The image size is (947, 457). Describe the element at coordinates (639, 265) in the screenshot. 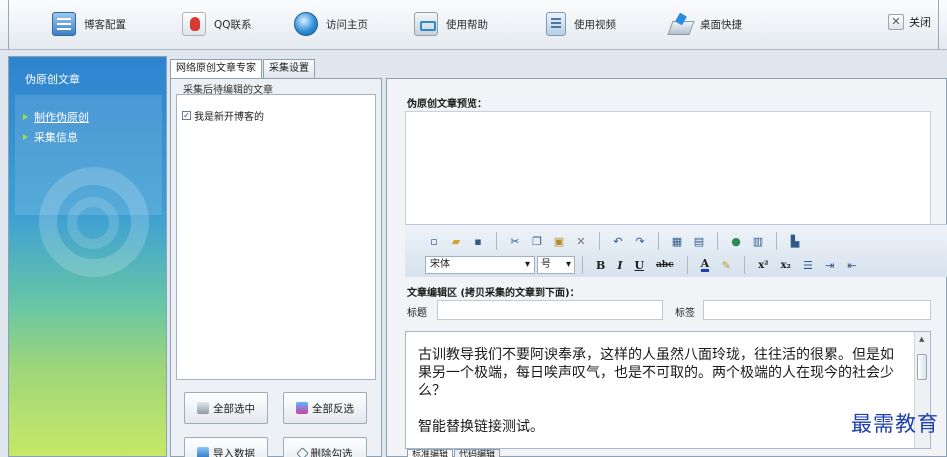

I see `underline-icon: U` at that location.